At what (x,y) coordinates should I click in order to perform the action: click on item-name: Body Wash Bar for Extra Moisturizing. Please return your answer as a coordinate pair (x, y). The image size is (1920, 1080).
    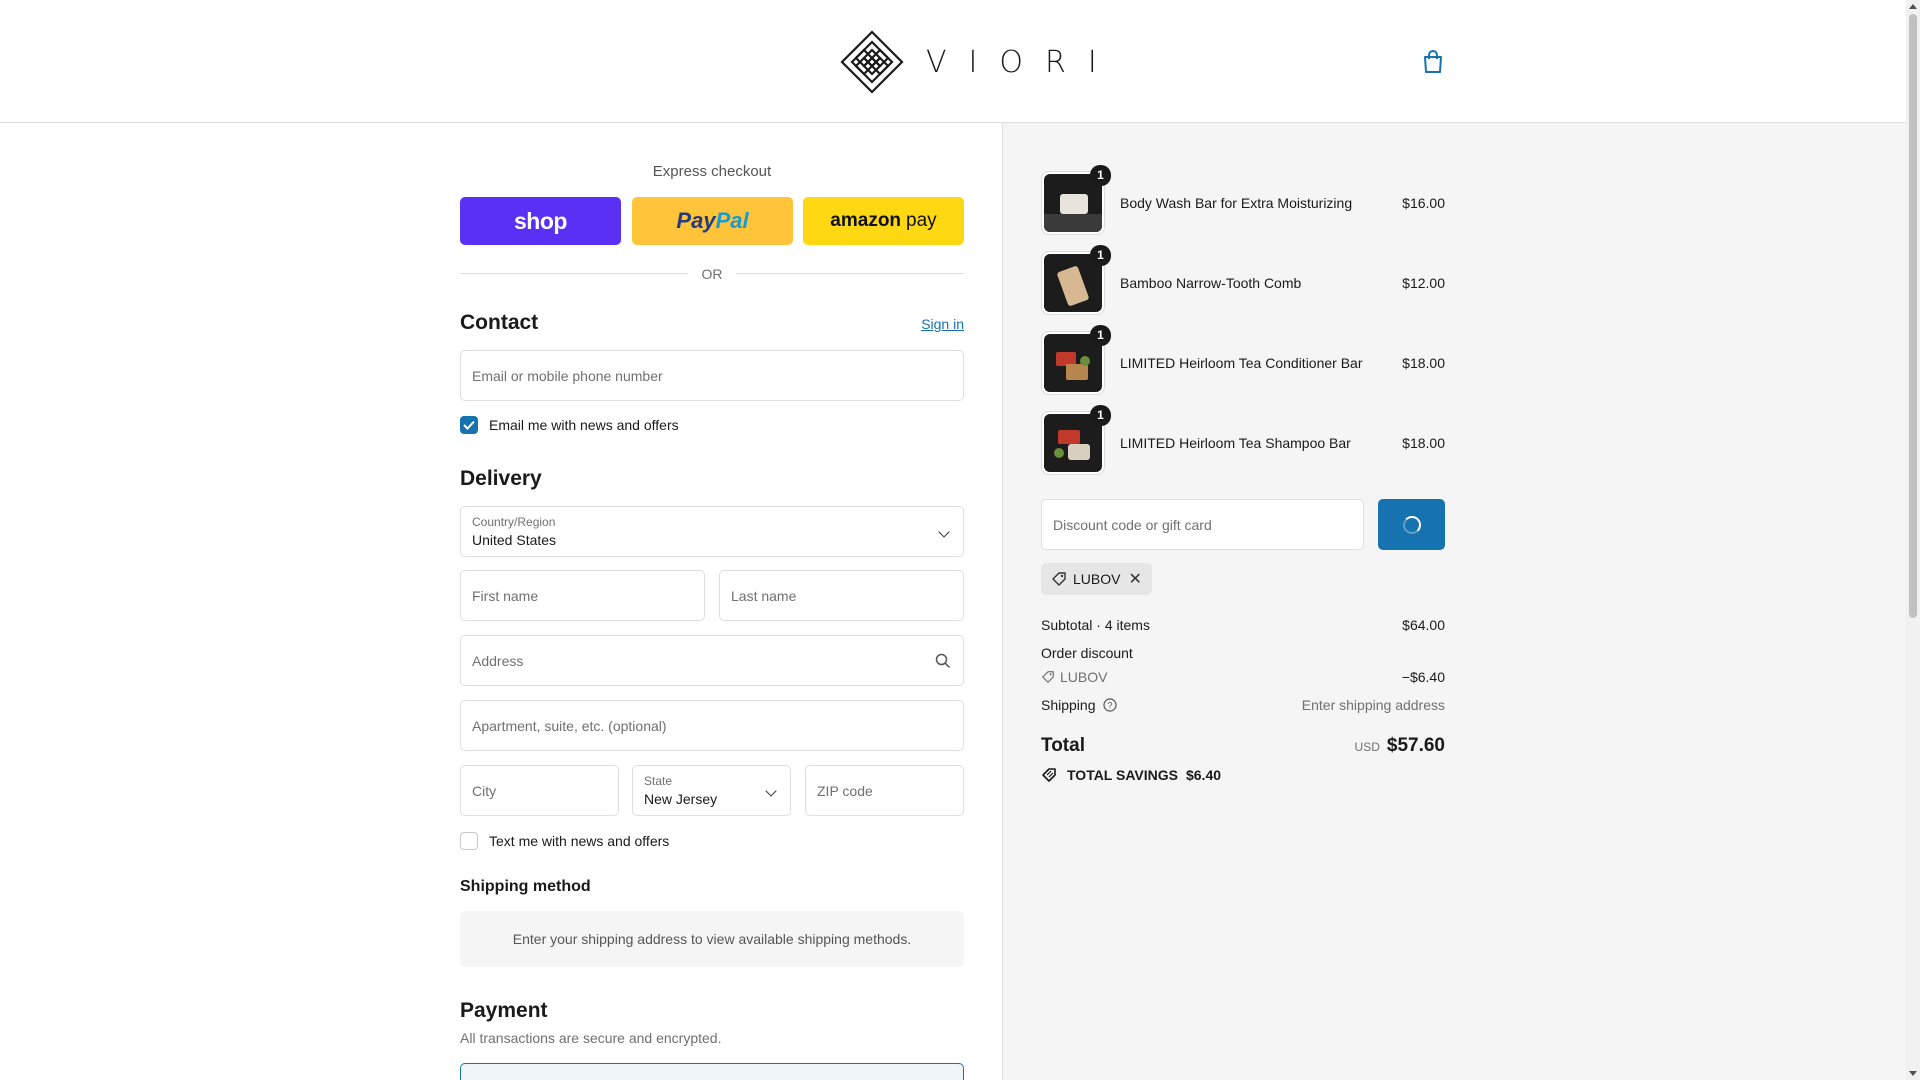
    Looking at the image, I should click on (1236, 203).